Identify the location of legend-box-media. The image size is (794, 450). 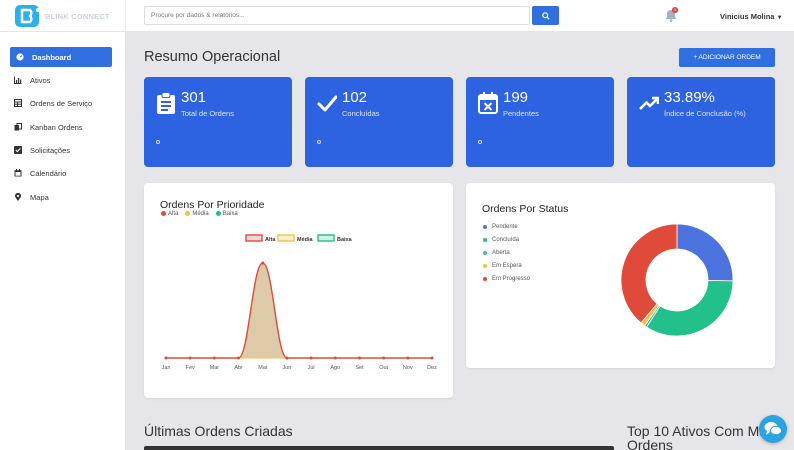
(286, 238).